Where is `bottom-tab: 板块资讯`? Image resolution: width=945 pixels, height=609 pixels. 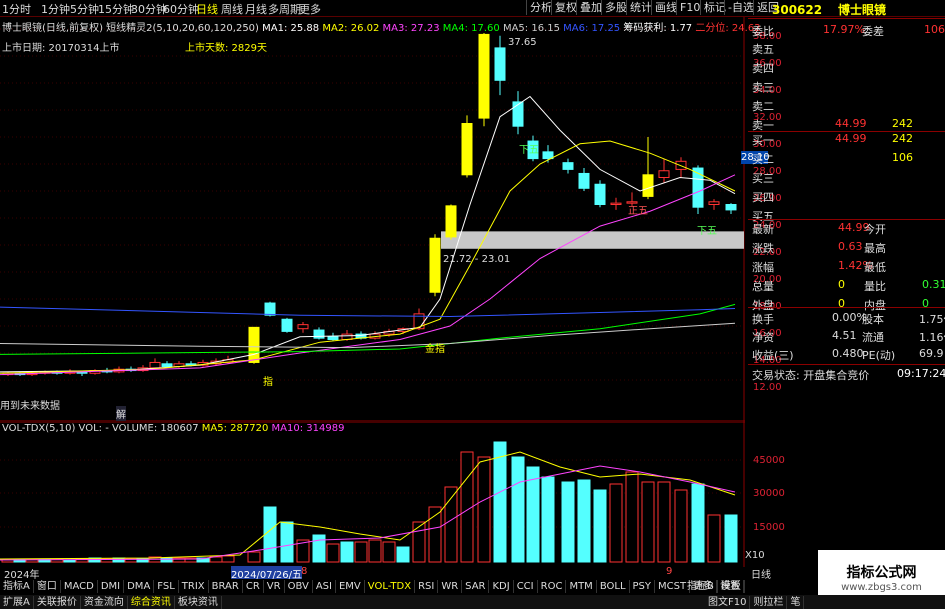
bottom-tab: 板块资讯 is located at coordinates (198, 602).